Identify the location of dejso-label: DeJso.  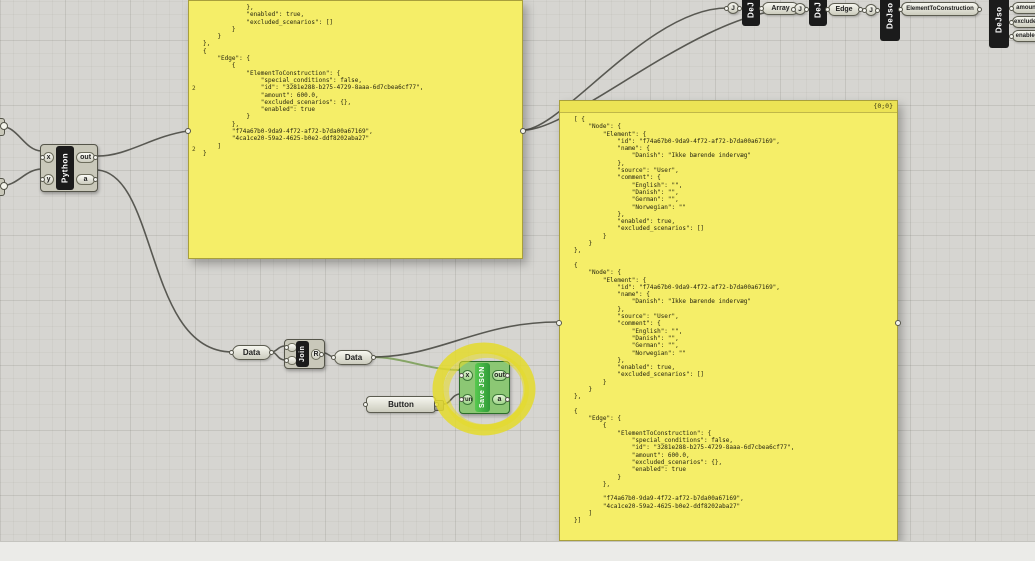
(890, 20).